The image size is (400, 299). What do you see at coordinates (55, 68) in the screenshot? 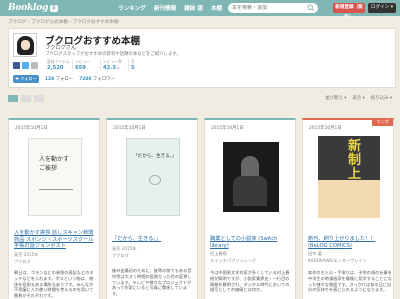
I see `stat-value: 2,520` at bounding box center [55, 68].